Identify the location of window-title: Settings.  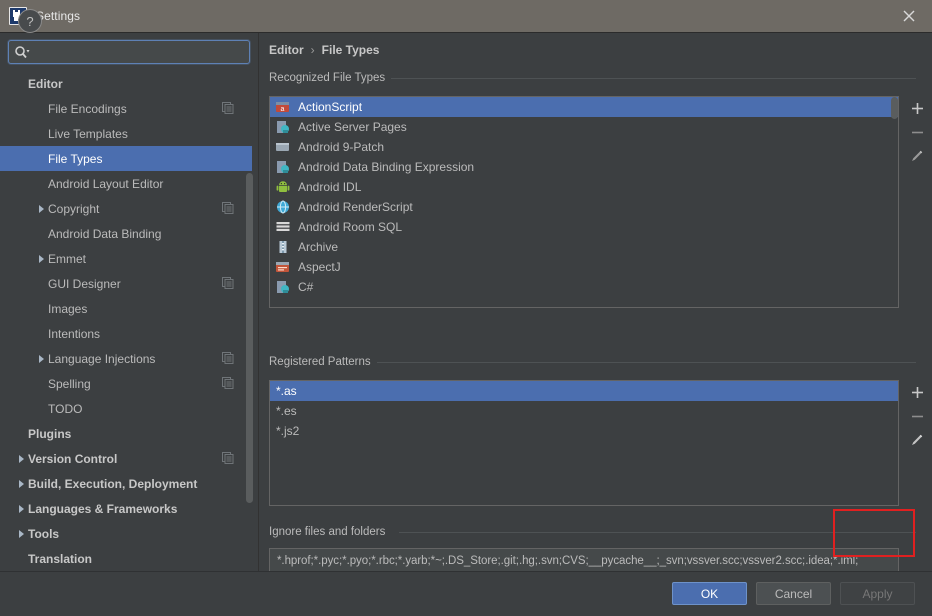
(58, 16).